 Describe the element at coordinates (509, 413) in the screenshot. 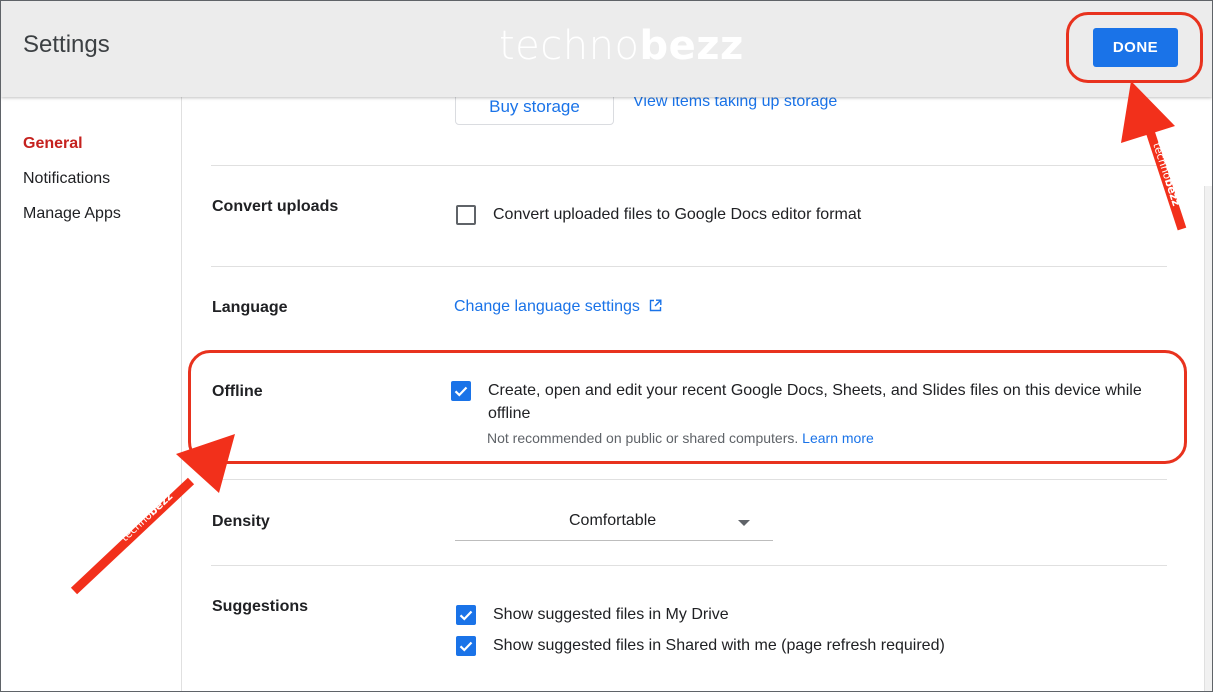

I see `offline-checkbox-label-line2: offline` at that location.